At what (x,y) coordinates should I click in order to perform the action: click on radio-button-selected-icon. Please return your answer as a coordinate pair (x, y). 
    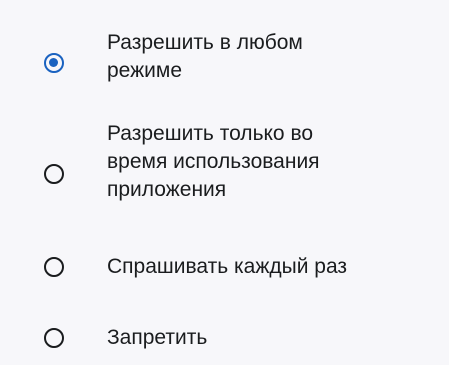
    Looking at the image, I should click on (54, 63).